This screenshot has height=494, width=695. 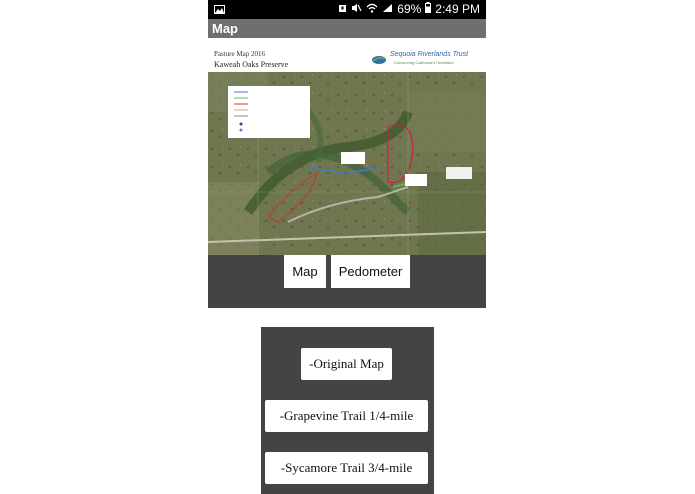 I want to click on battery-percent: 69%, so click(x=409, y=9).